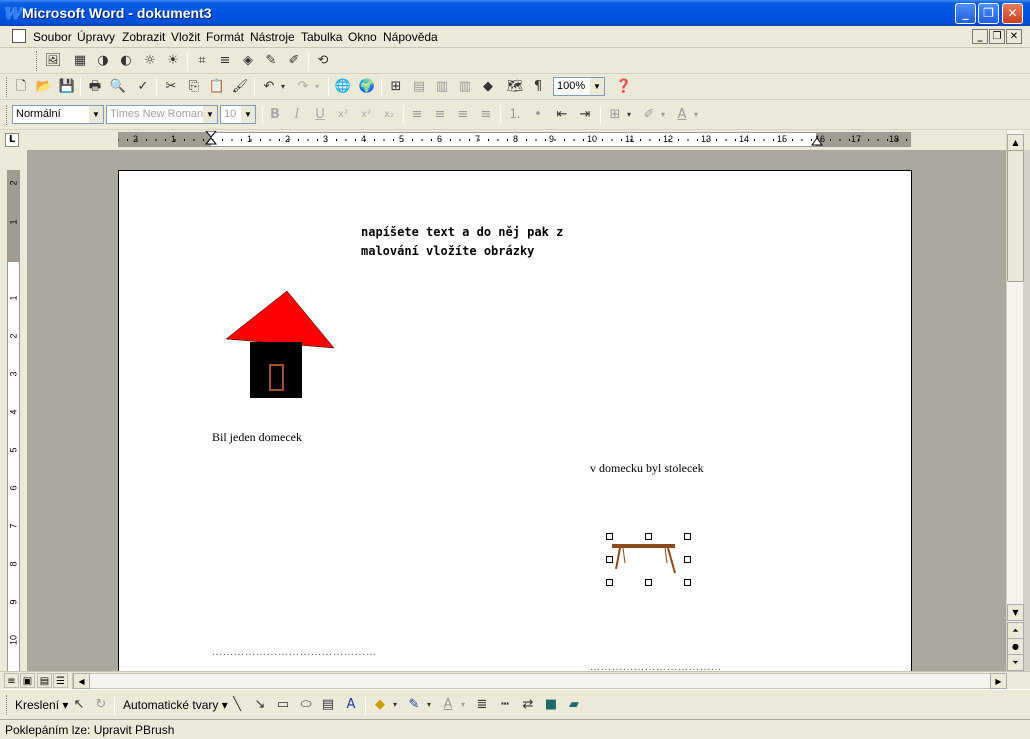  I want to click on insert-picture-icon: 🖼, so click(53, 61).